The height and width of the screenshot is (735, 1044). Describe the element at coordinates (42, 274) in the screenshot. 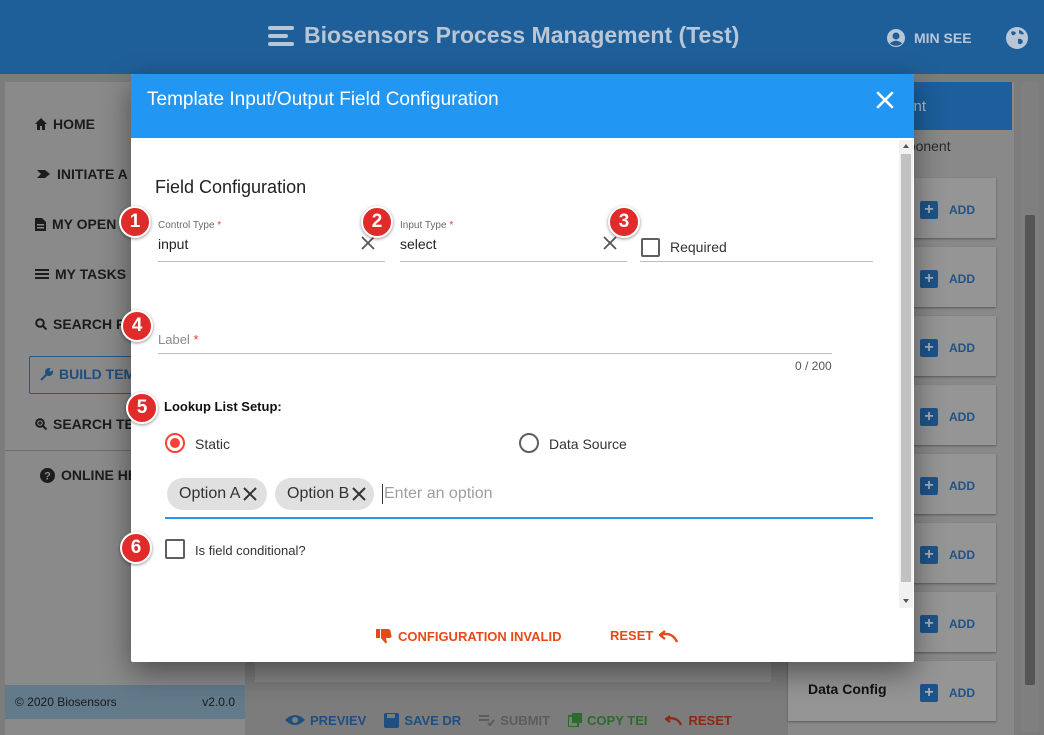

I see `list-icon` at that location.